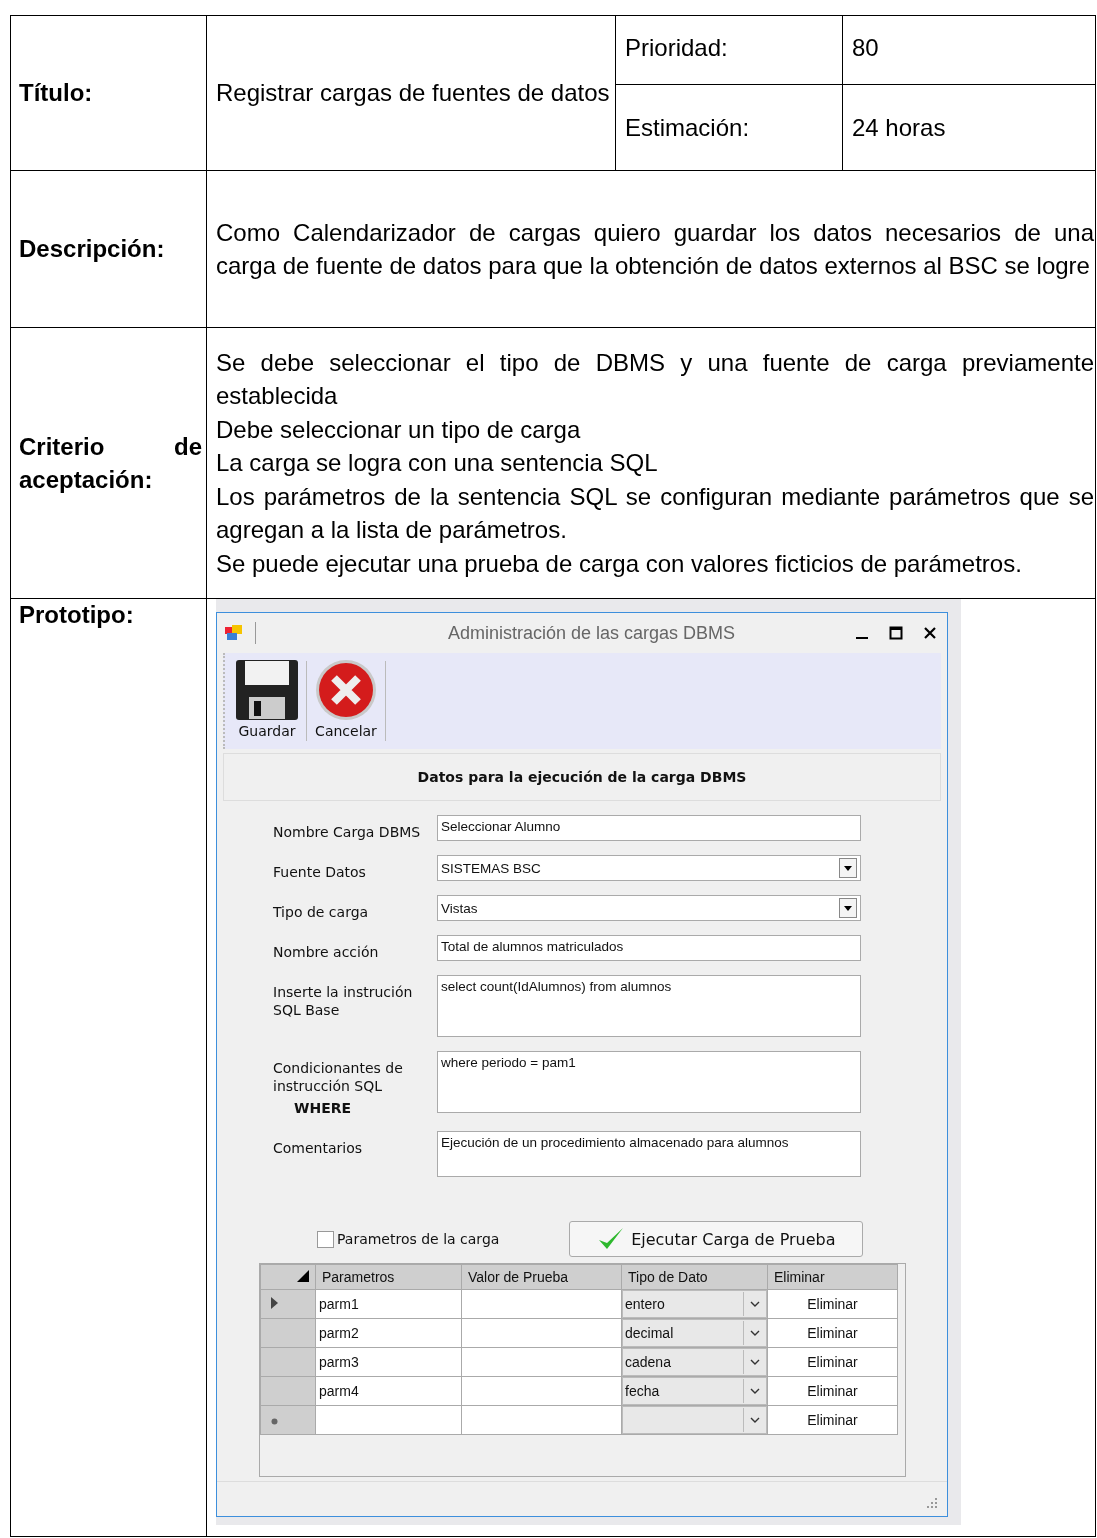  Describe the element at coordinates (619, 563) in the screenshot. I see `criterion-text: Se puede ejecutar una prueba de carga con valores ficticios de parámetros.` at that location.